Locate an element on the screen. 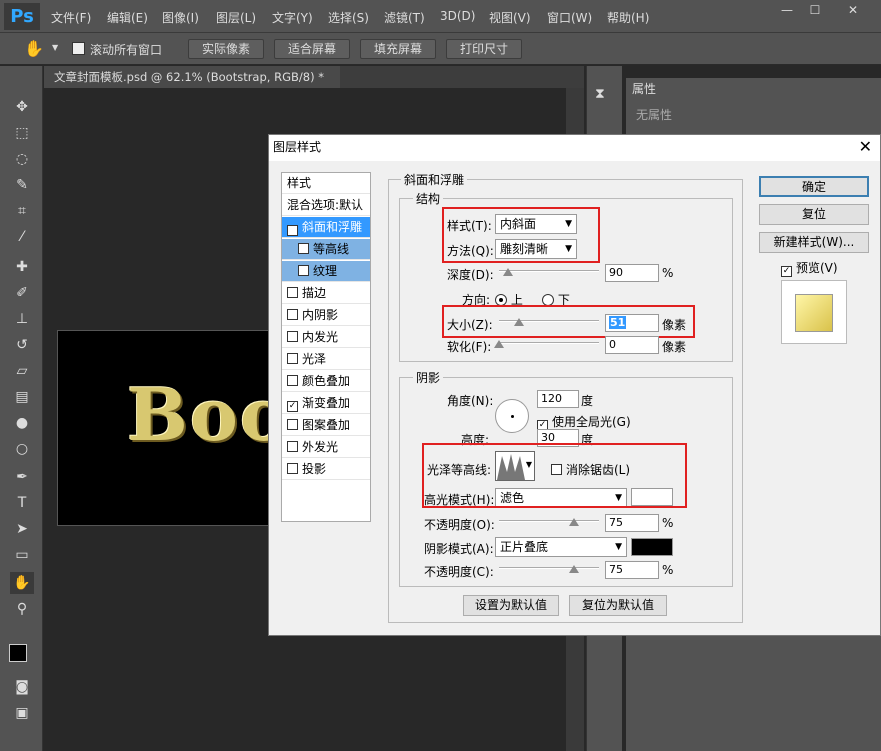  shadow-opacity-slider is located at coordinates (549, 568).